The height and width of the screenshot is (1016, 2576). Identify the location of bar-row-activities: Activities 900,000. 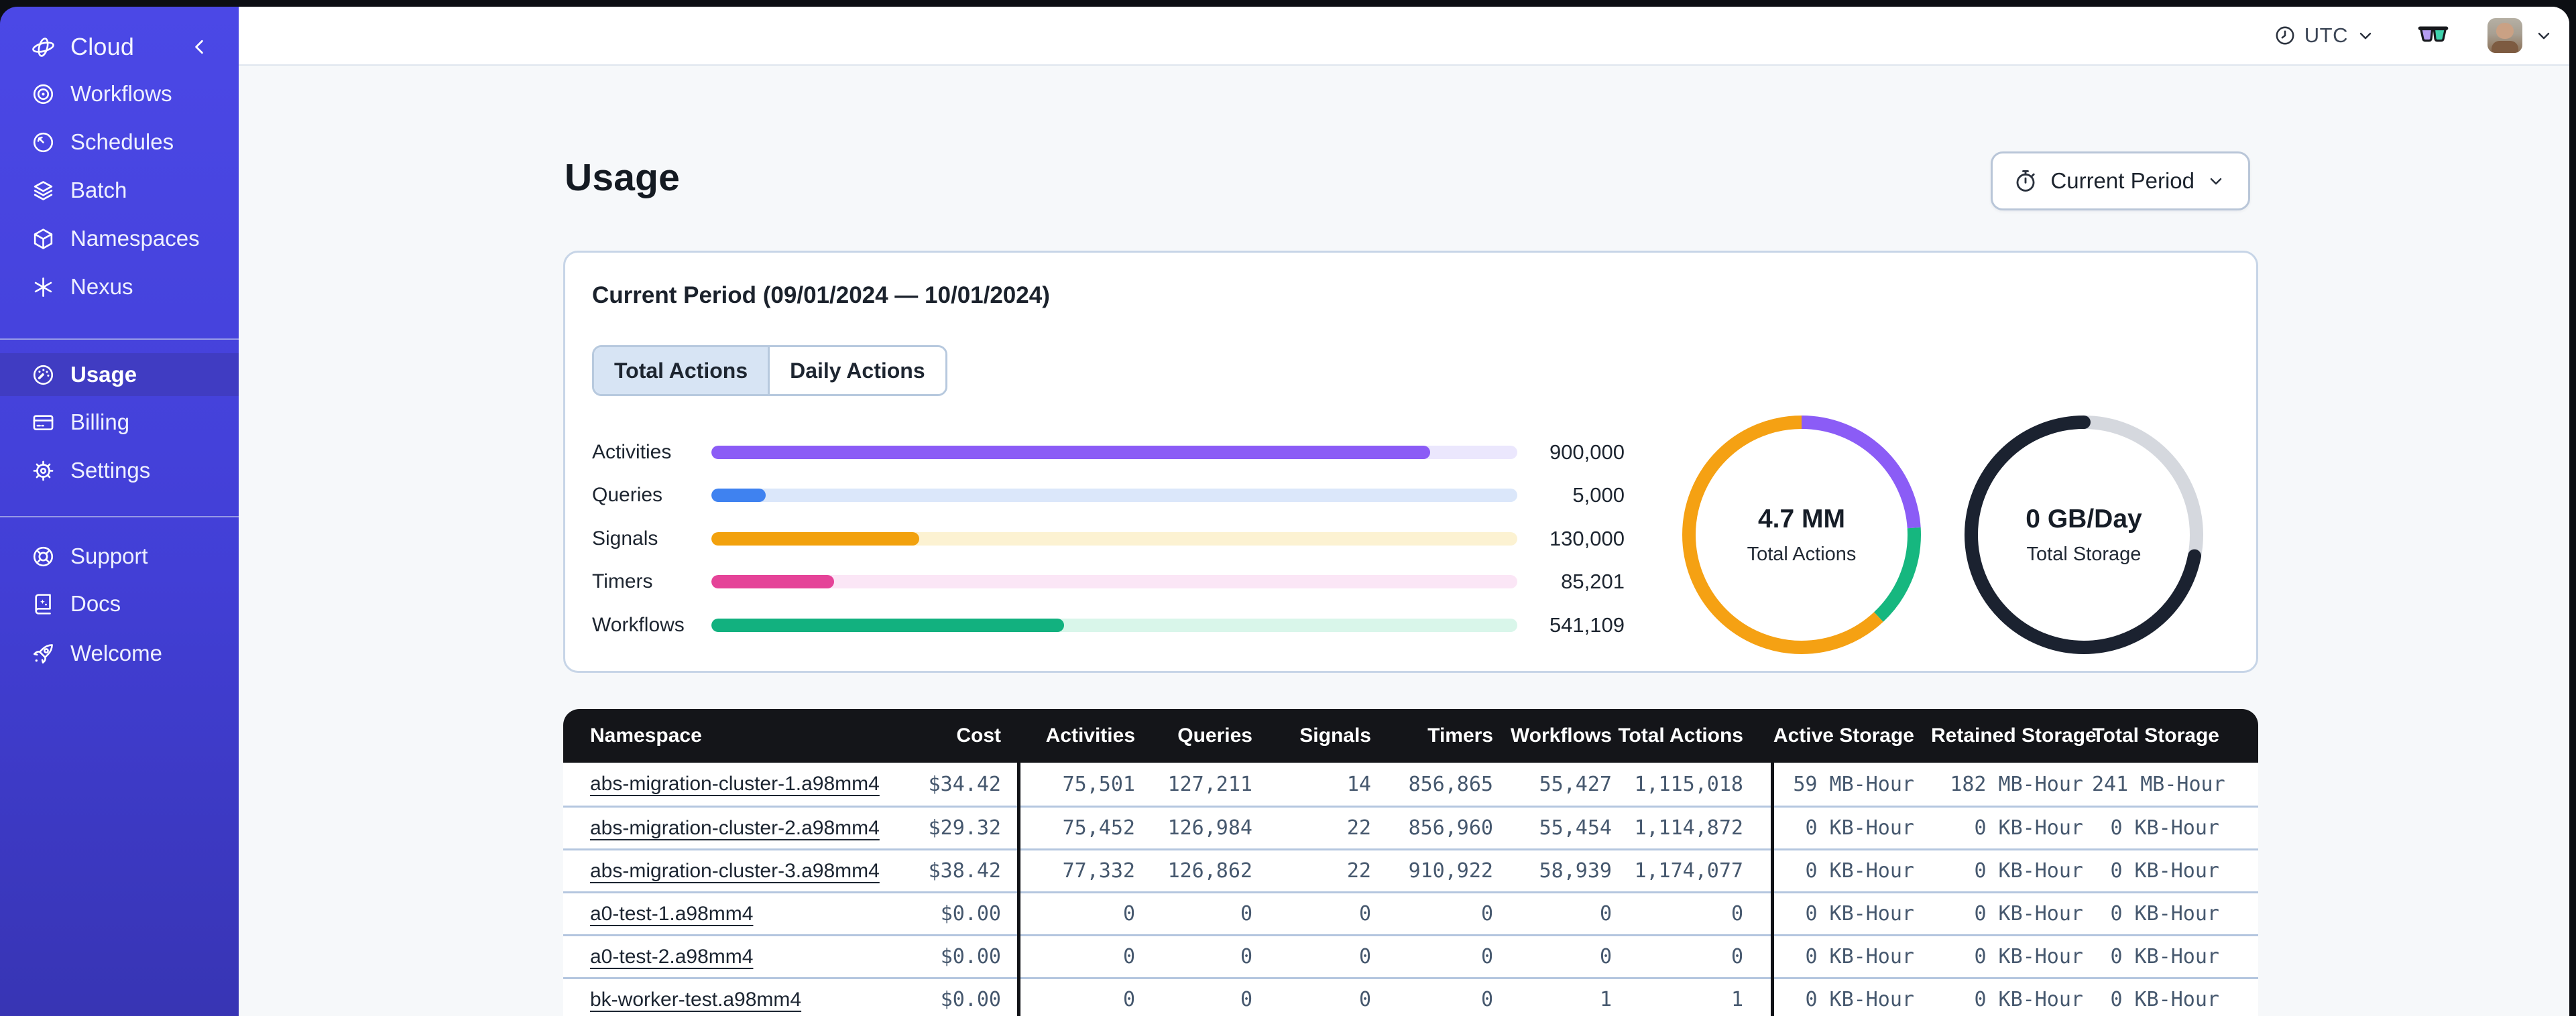
(1108, 452).